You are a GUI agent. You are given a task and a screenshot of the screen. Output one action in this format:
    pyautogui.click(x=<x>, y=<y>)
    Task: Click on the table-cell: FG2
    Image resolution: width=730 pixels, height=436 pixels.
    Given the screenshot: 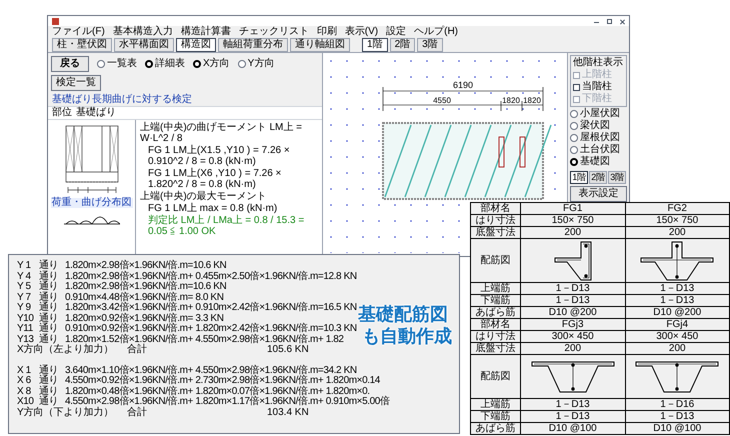 What is the action you would take?
    pyautogui.click(x=678, y=209)
    